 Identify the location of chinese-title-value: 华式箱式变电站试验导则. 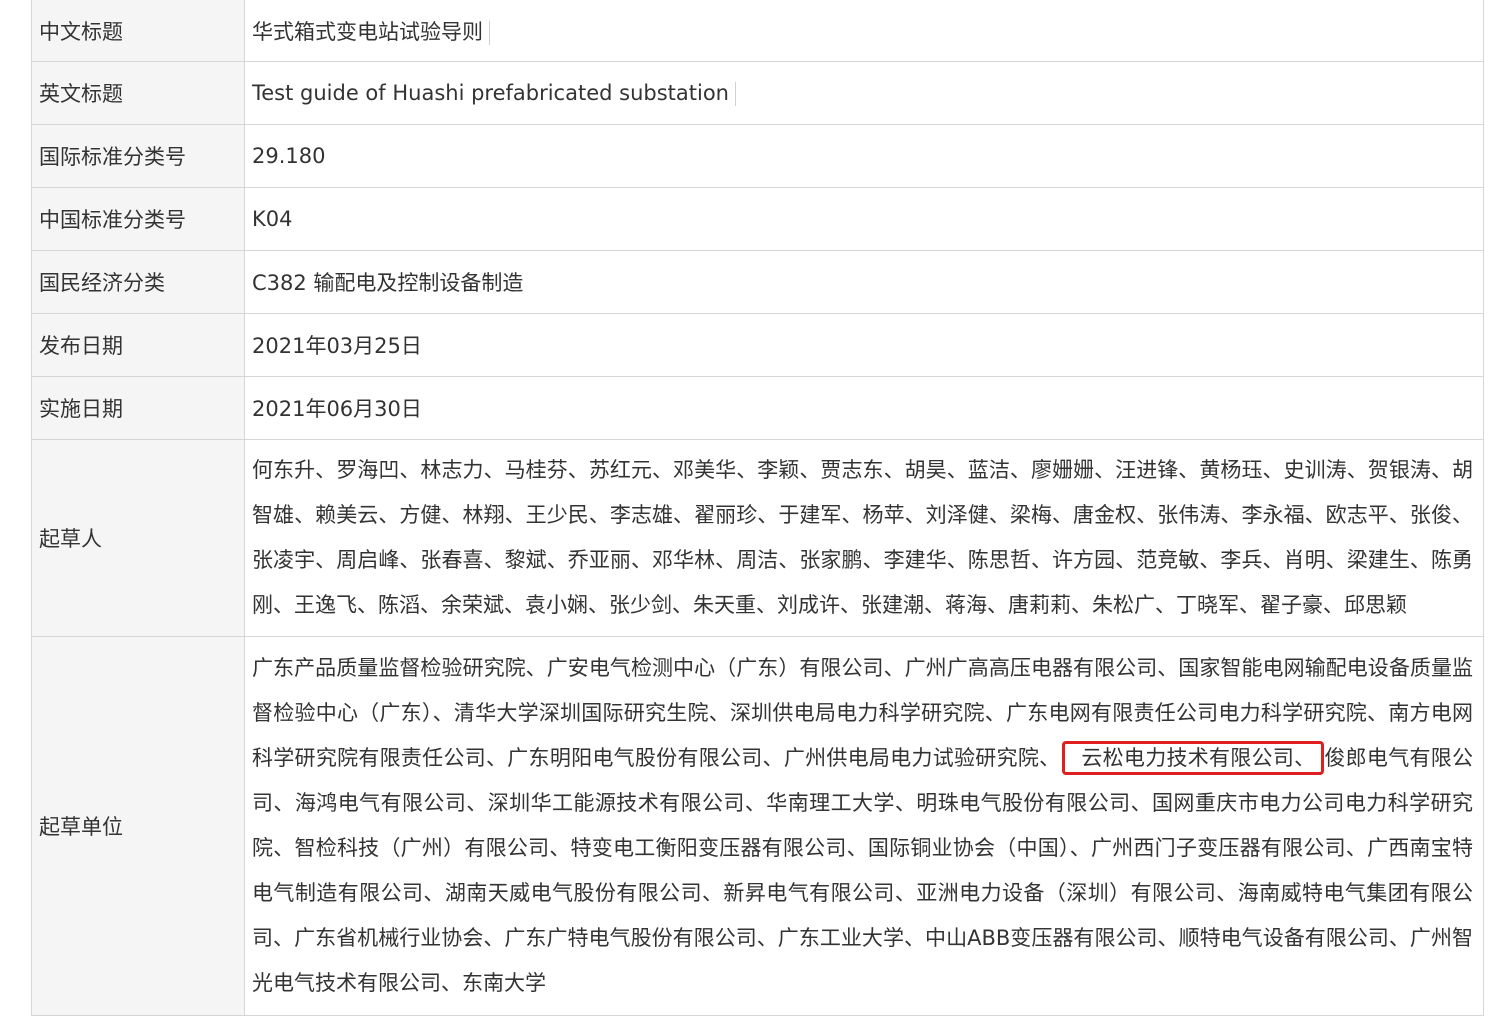
(367, 31).